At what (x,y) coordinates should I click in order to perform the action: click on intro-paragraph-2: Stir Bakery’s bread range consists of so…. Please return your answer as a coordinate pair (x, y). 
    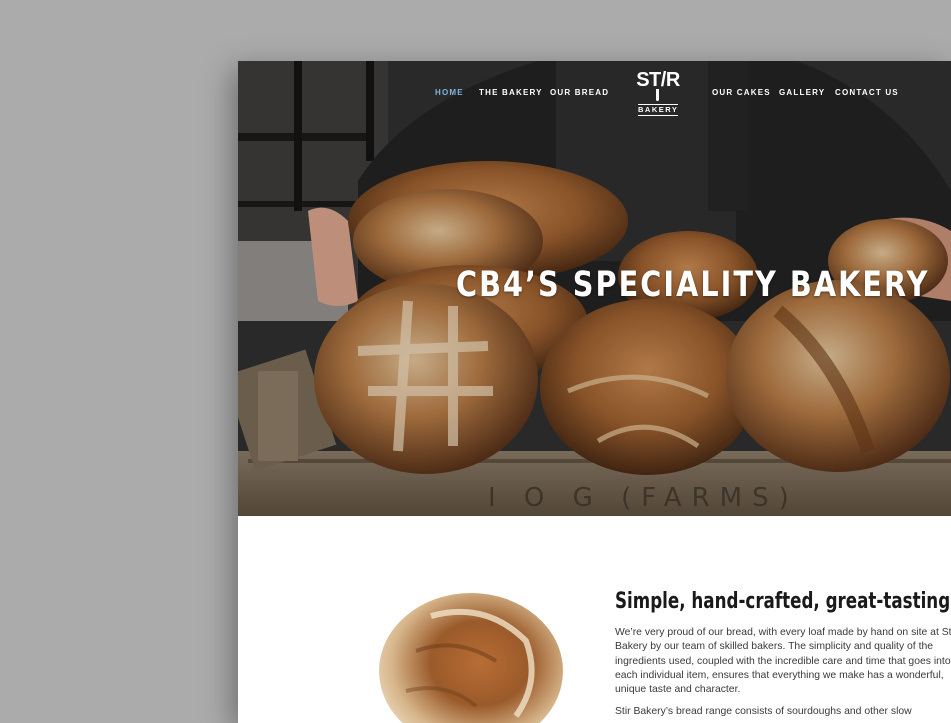
    Looking at the image, I should click on (763, 711).